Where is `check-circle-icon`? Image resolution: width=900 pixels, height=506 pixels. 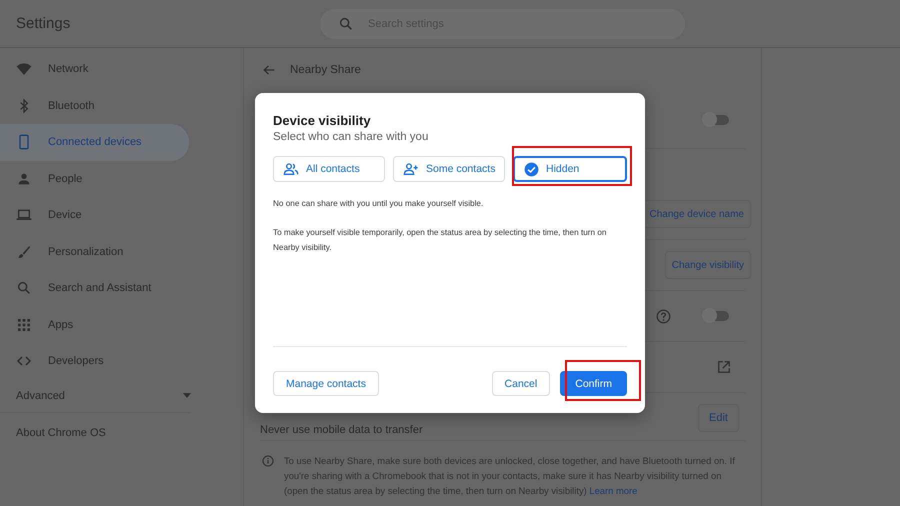
check-circle-icon is located at coordinates (531, 169).